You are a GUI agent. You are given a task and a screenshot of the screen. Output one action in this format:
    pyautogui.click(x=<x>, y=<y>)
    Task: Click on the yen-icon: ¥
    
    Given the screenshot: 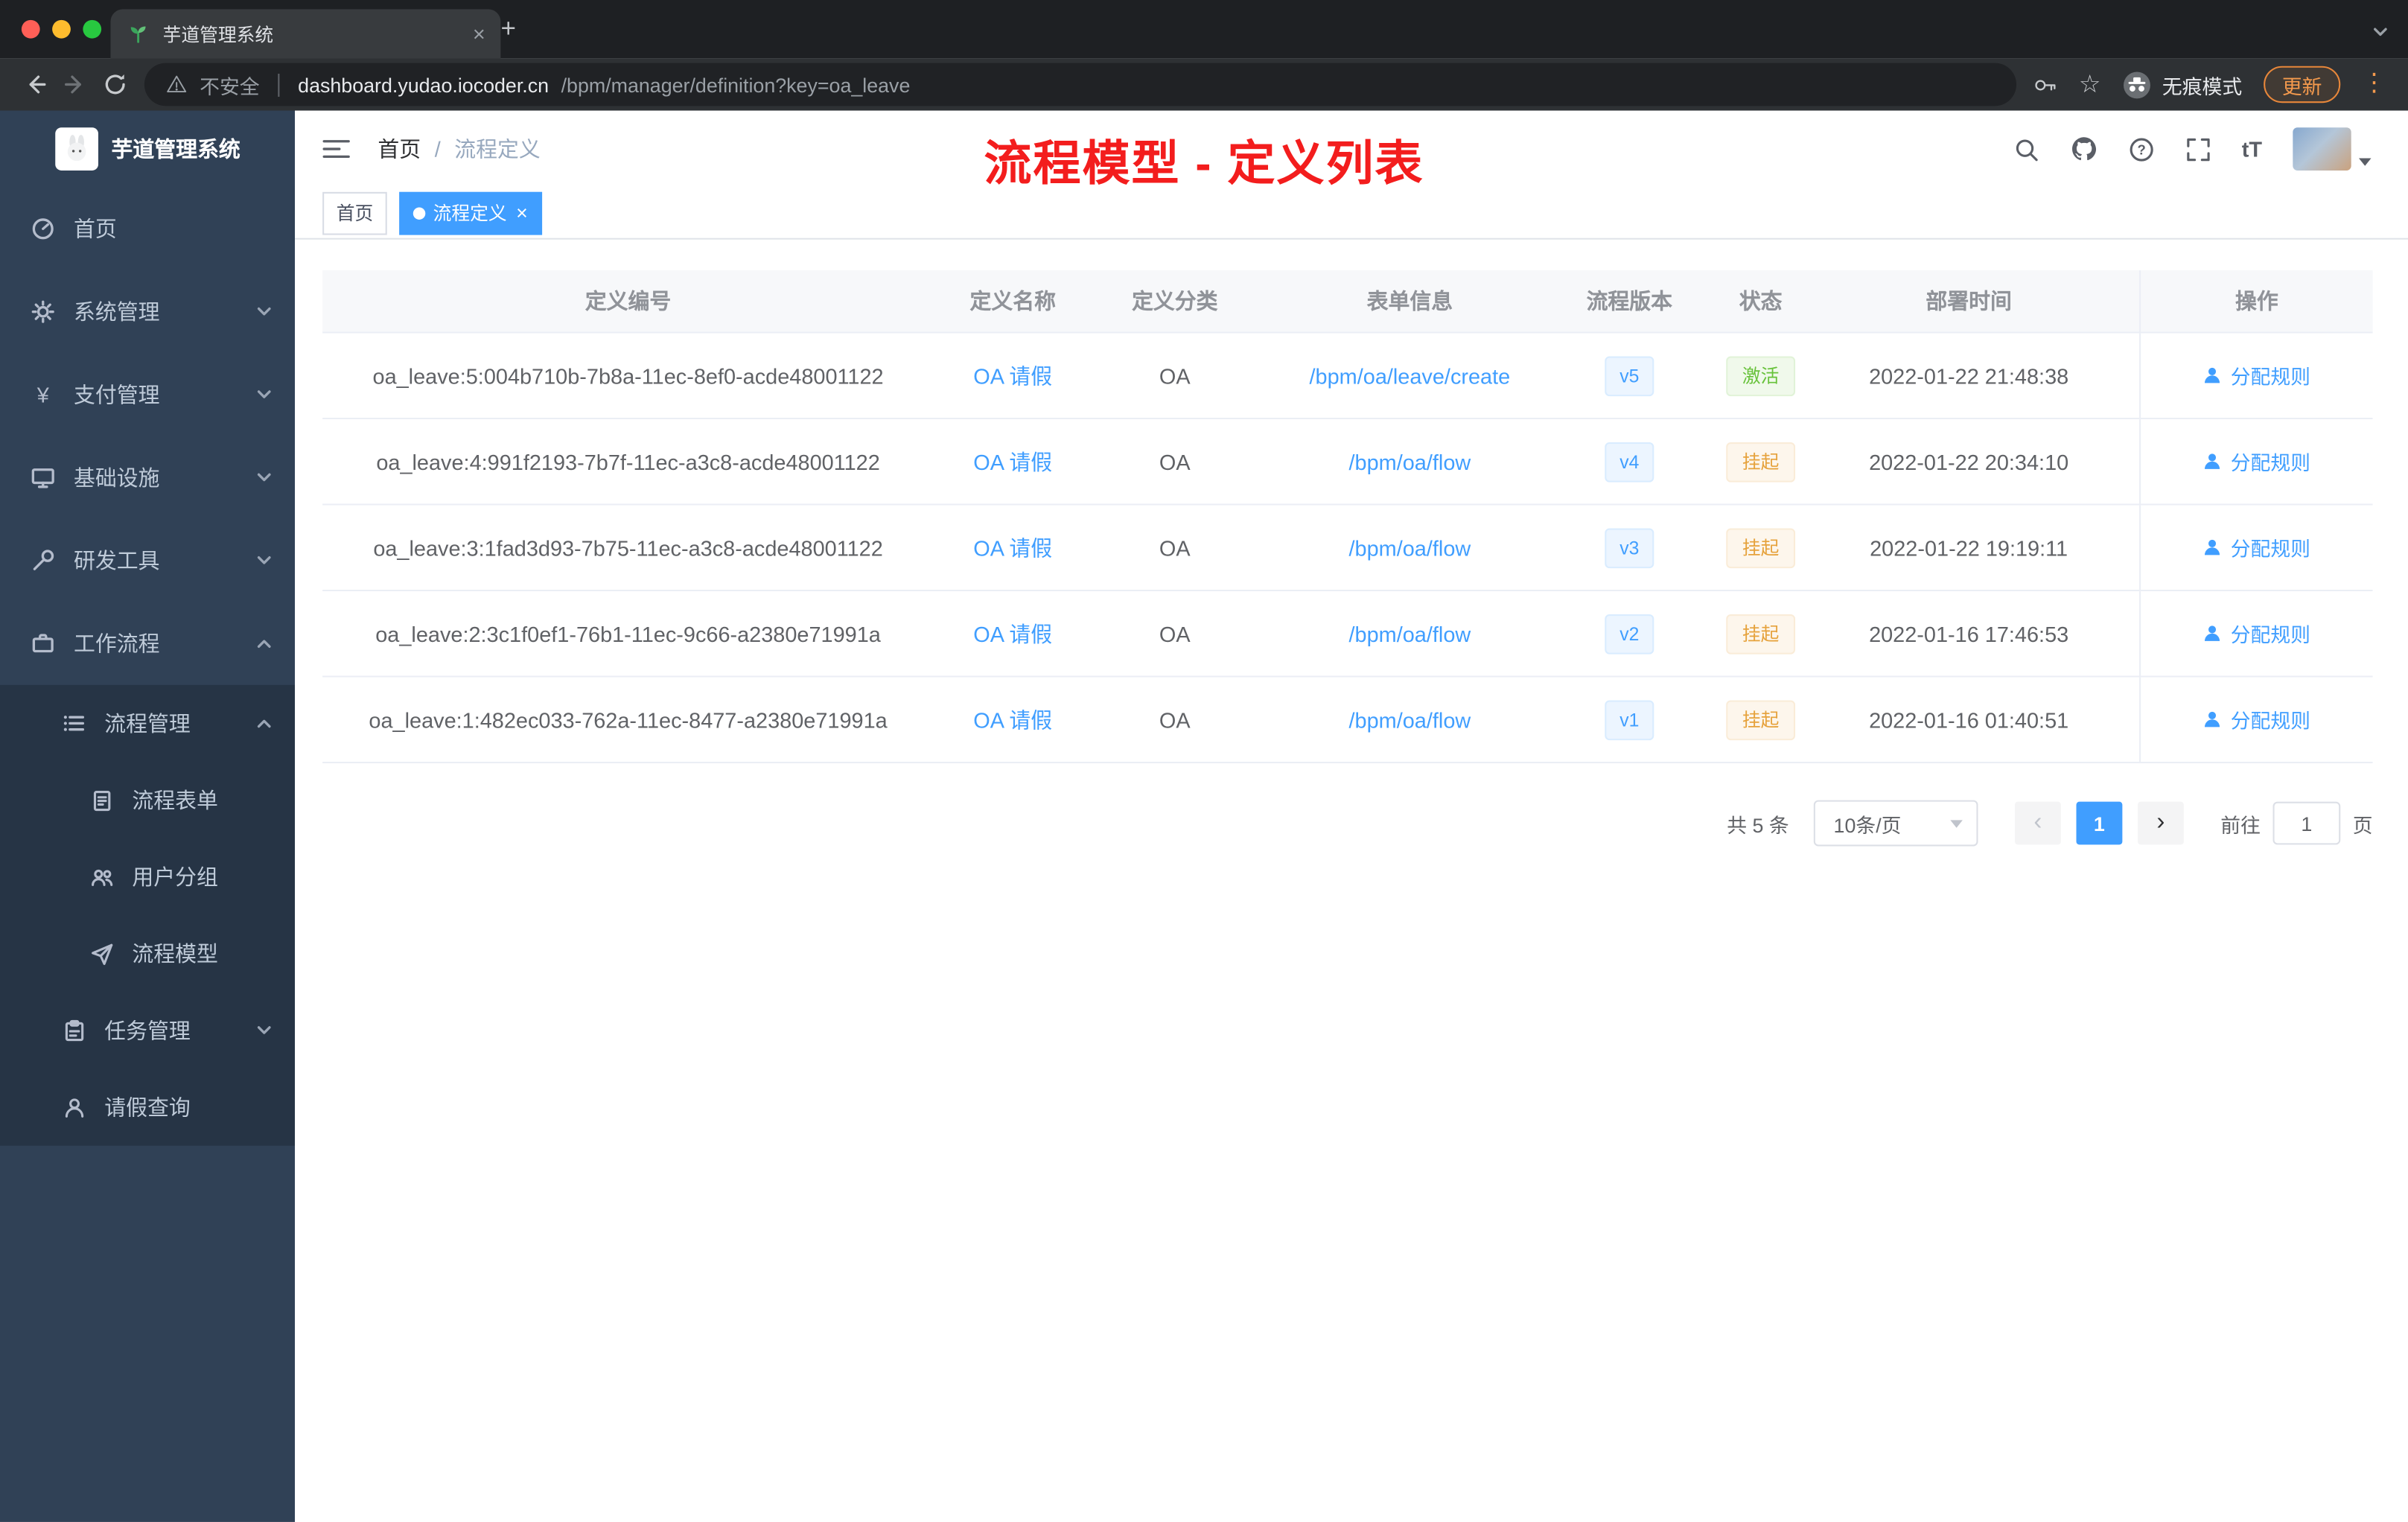 What is the action you would take?
    pyautogui.click(x=42, y=394)
    